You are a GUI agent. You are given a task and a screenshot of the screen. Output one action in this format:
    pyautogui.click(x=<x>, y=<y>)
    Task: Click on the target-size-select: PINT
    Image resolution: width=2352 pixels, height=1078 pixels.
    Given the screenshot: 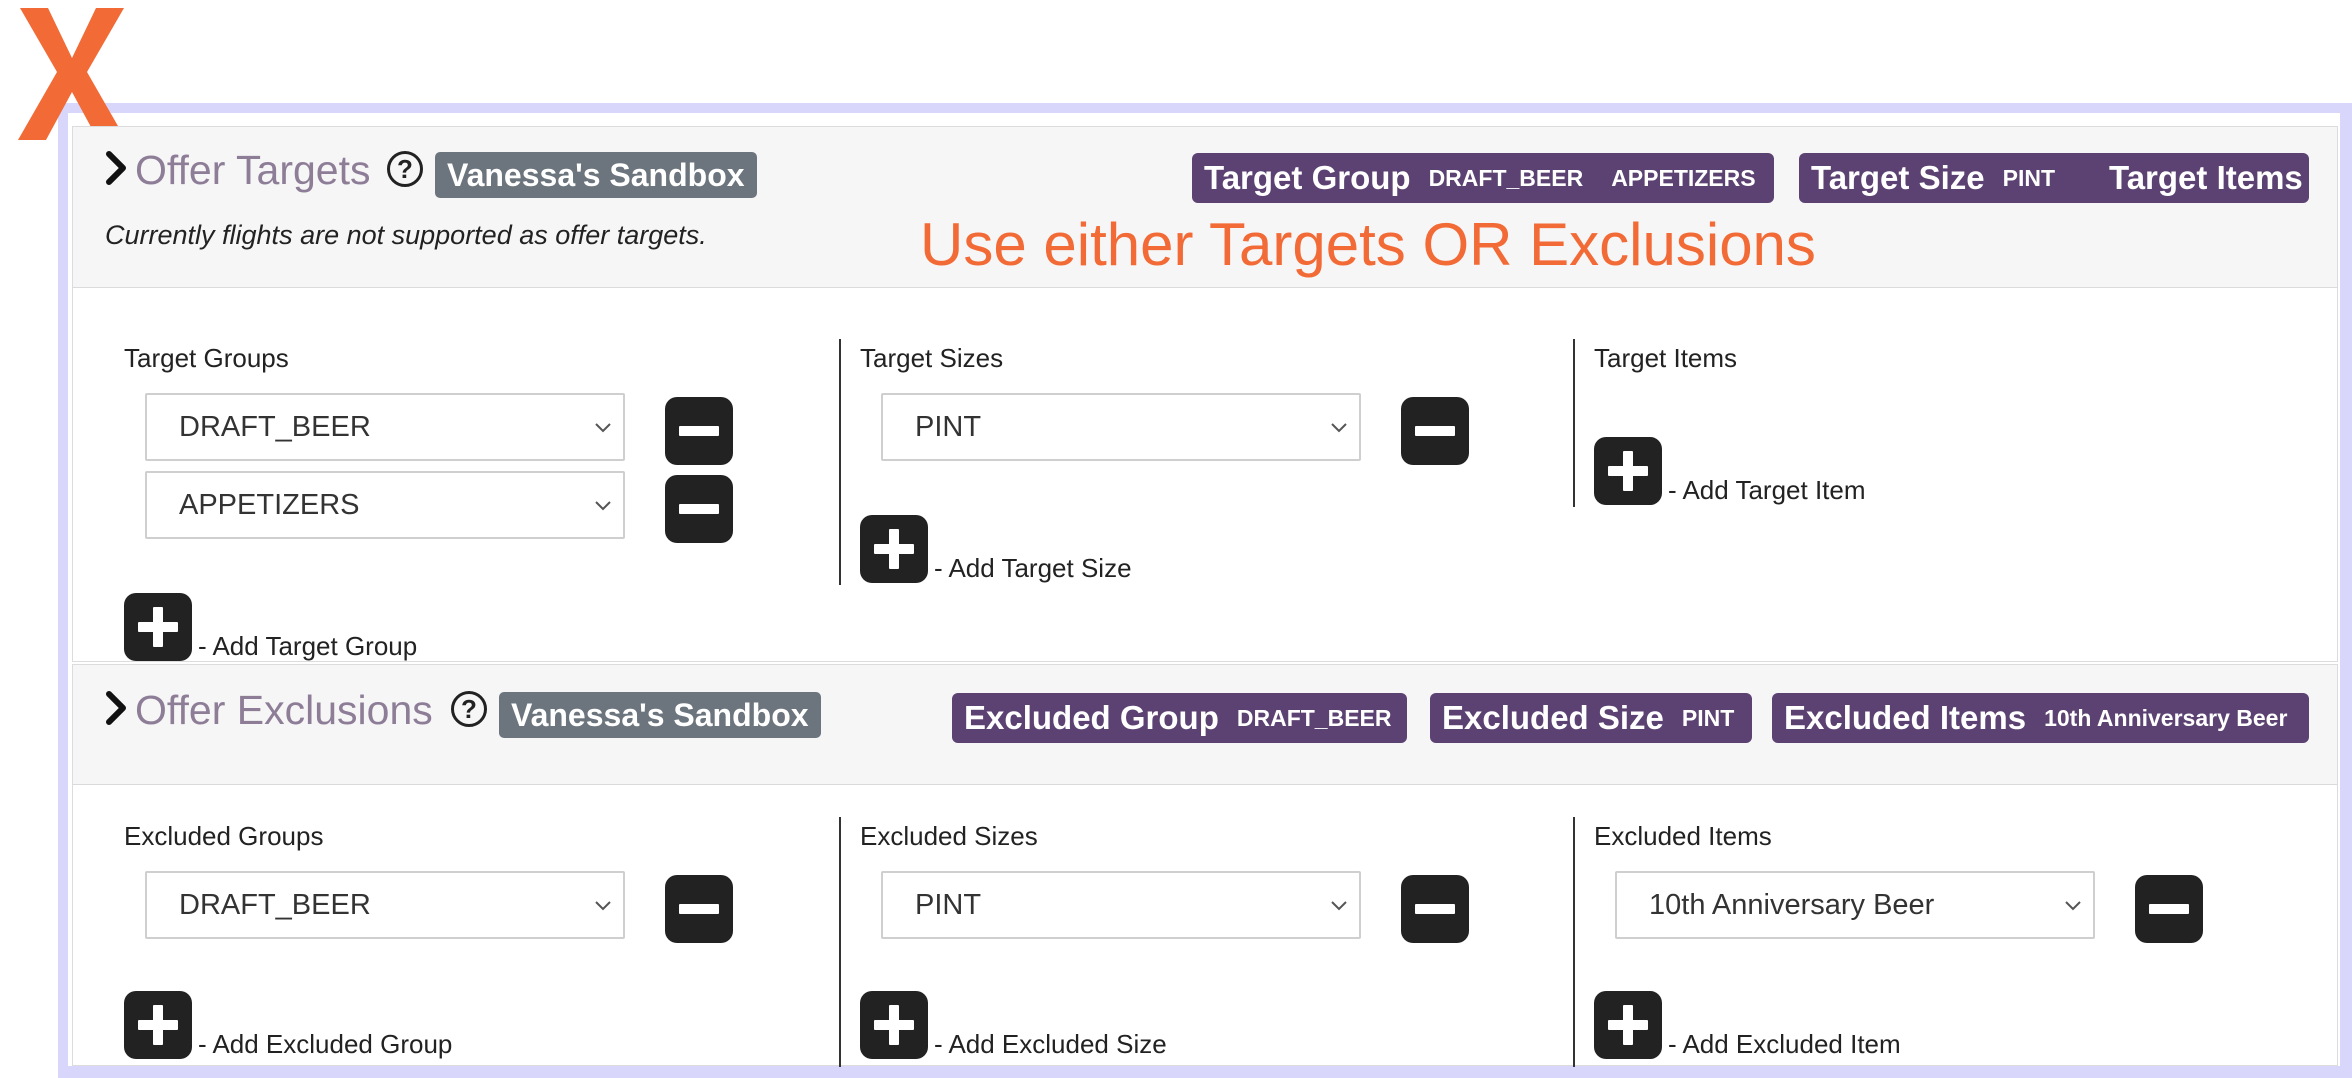 What is the action you would take?
    pyautogui.click(x=1121, y=427)
    